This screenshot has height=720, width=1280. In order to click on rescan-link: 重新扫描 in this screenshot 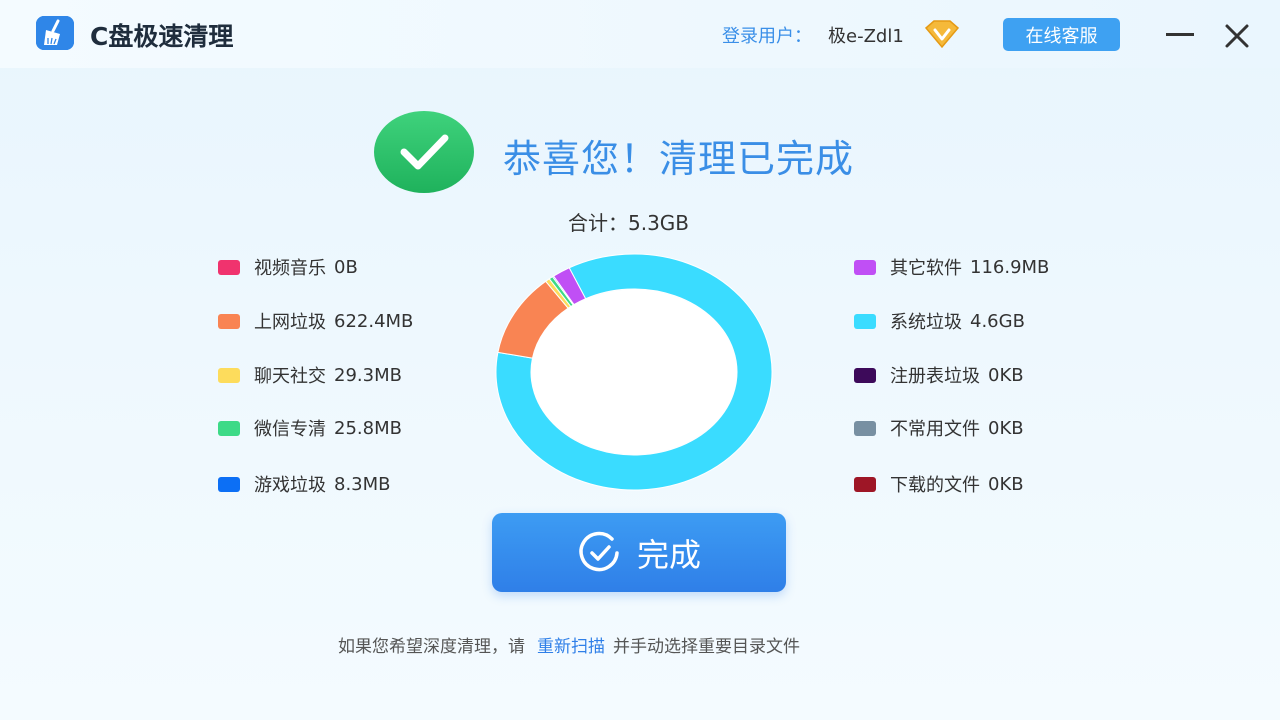, I will do `click(571, 647)`.